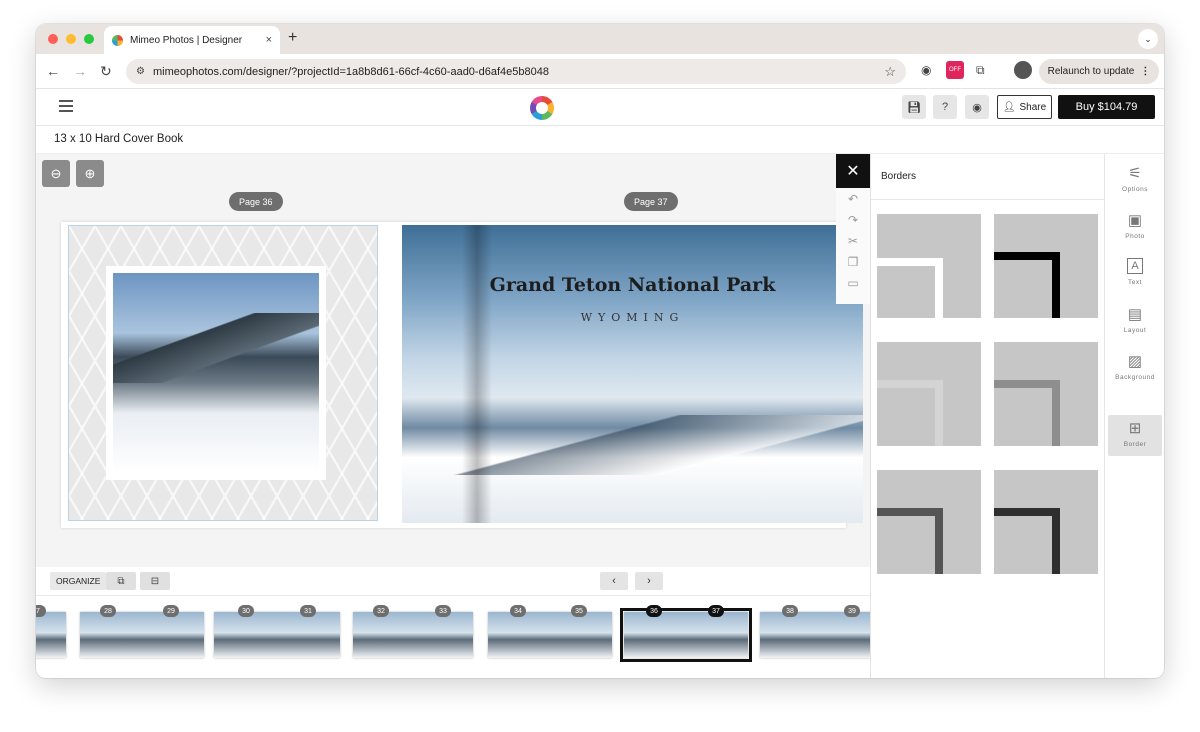 The width and height of the screenshot is (1200, 732). I want to click on bookmark-star-icon: ☆, so click(890, 72).